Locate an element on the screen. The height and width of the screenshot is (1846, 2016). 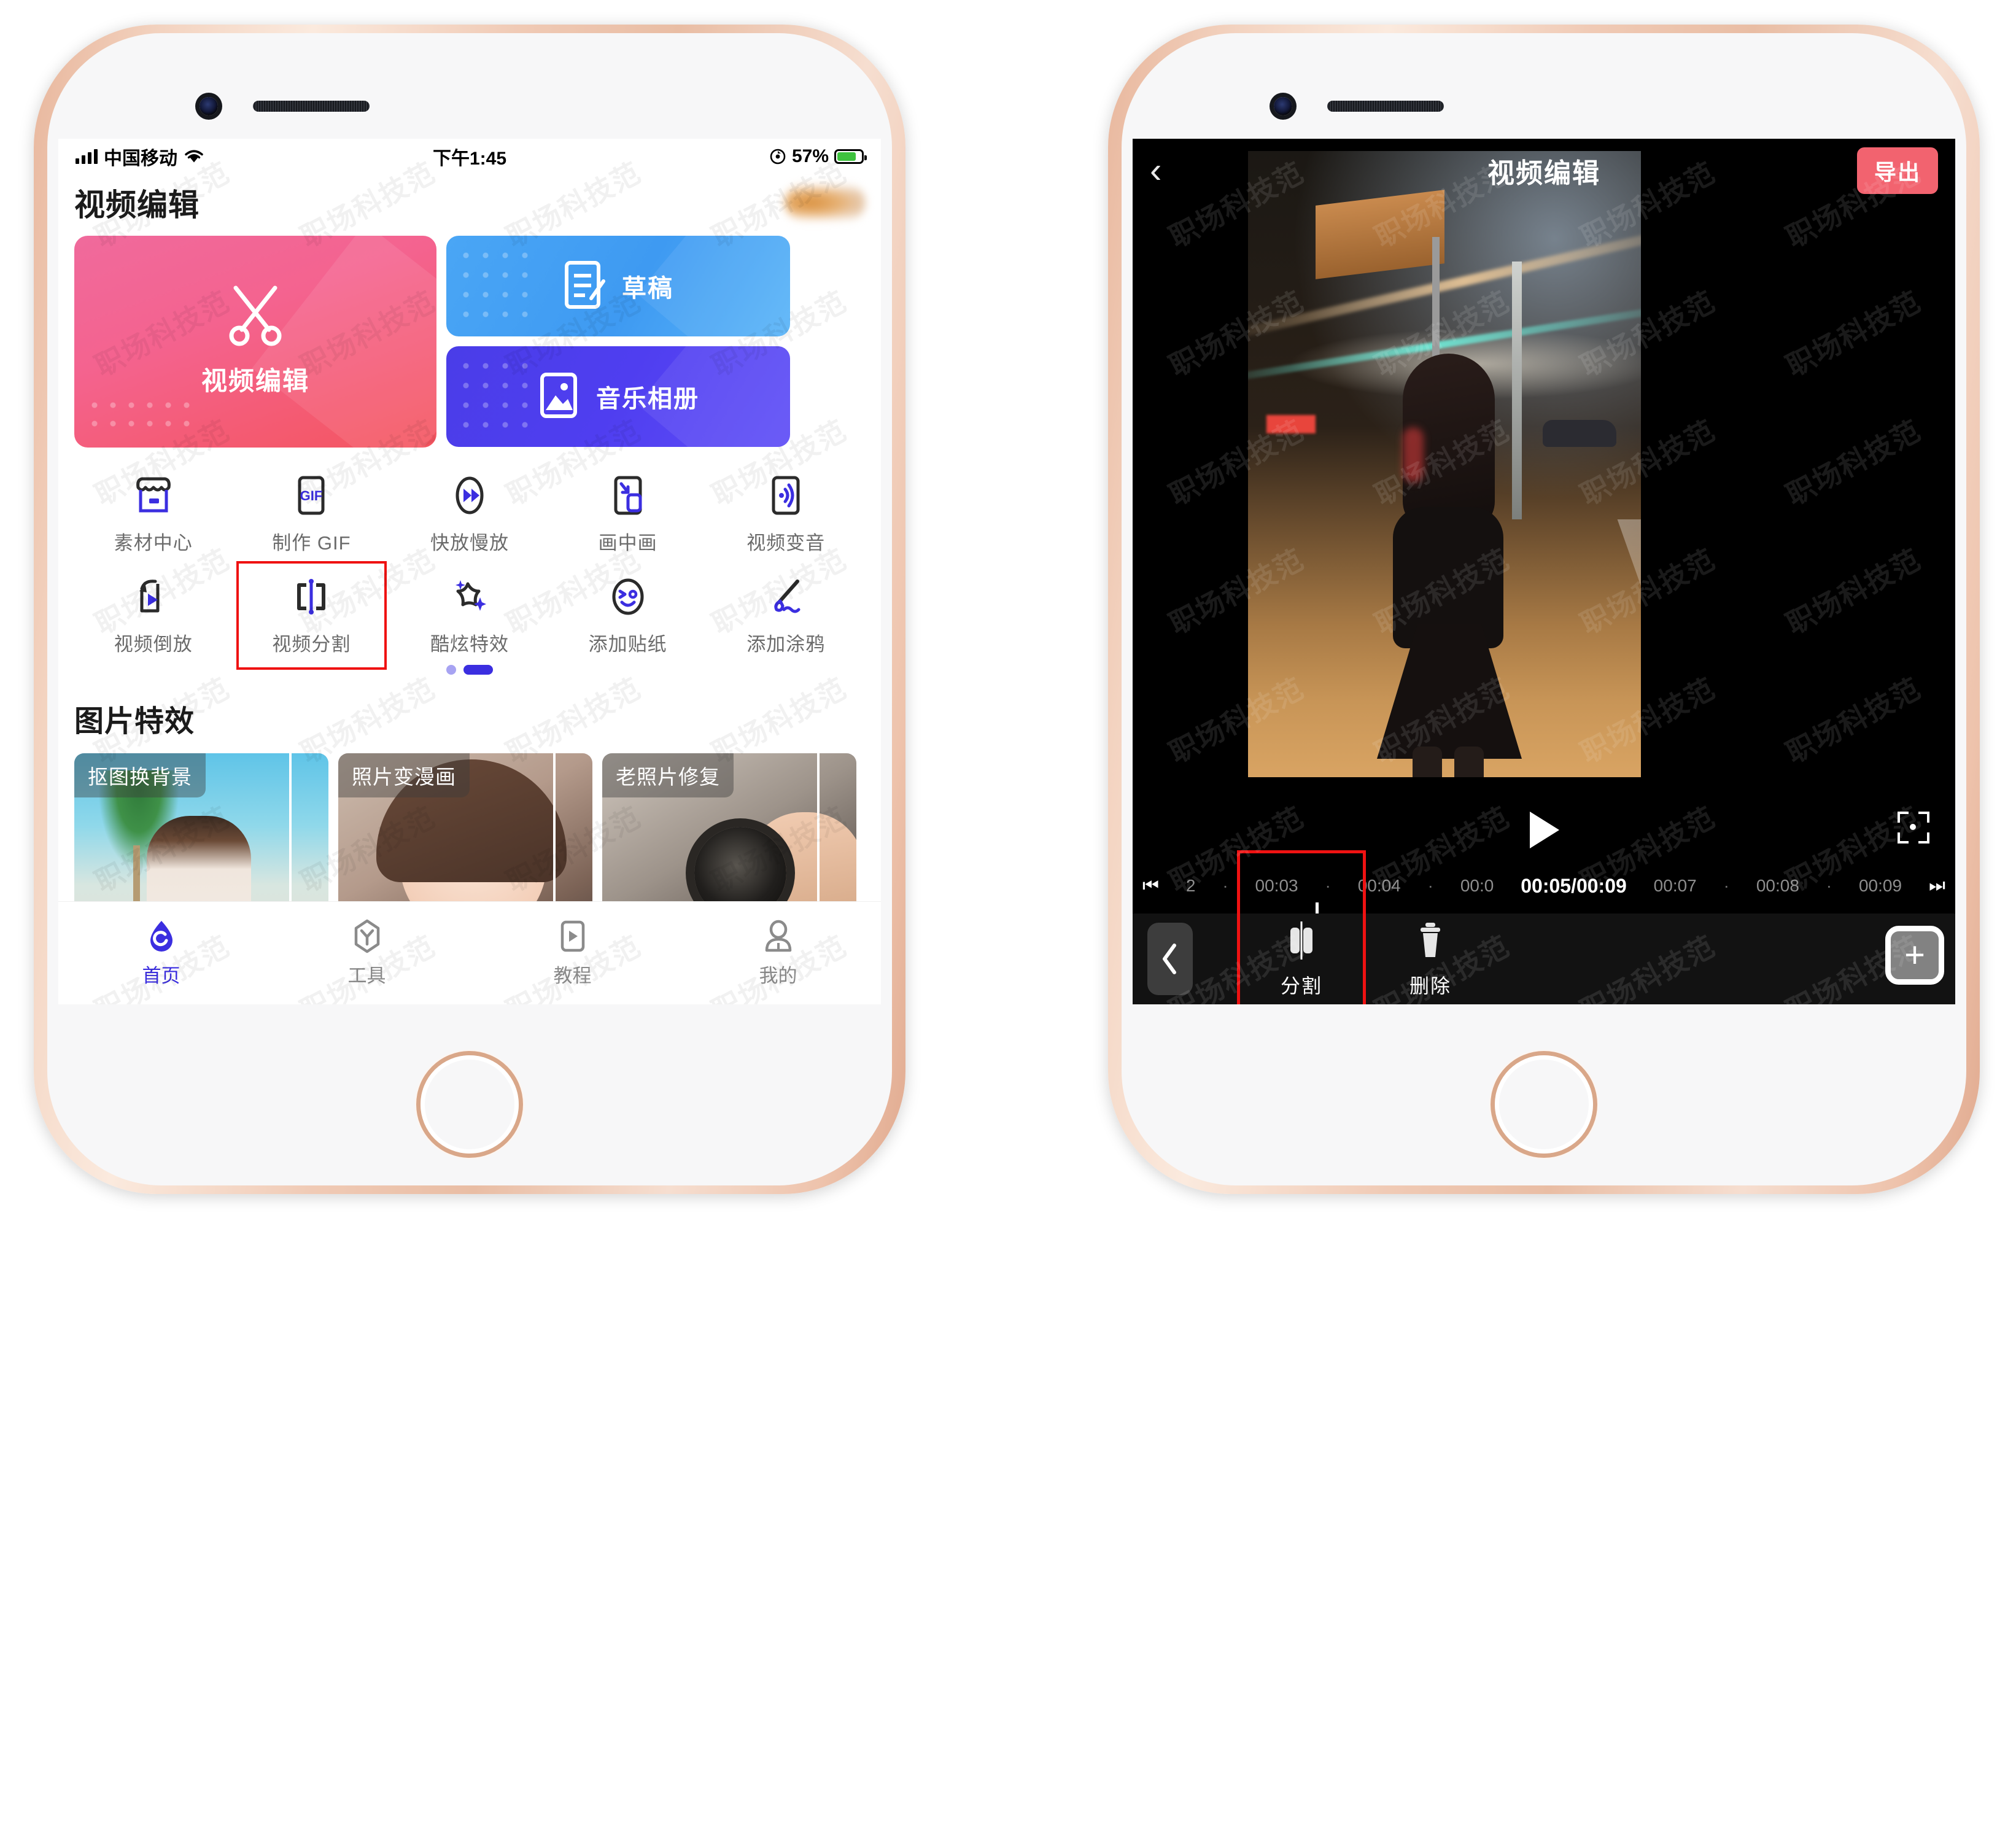
grid-item-label: 素材中心 is located at coordinates (153, 543).